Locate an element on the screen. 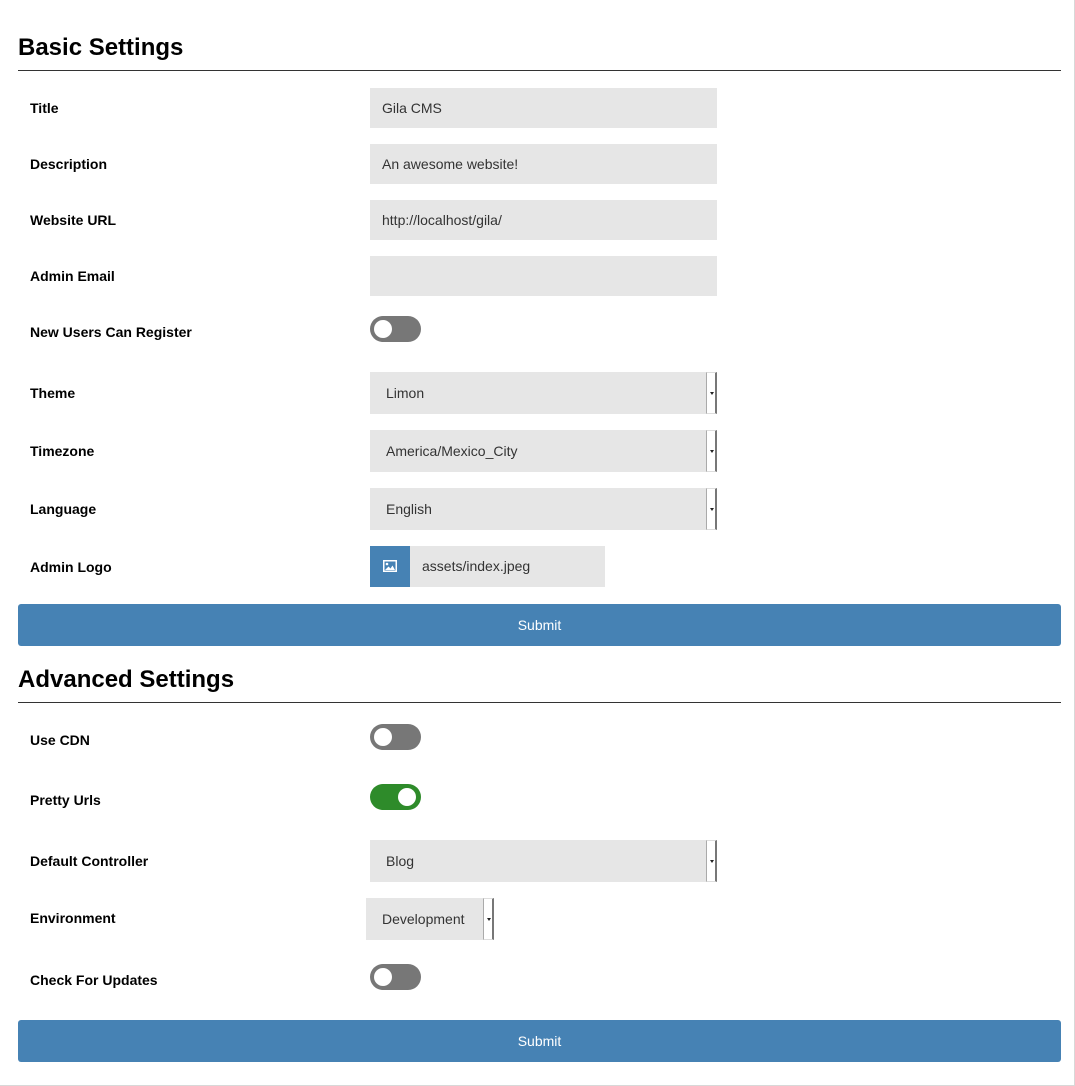  timezone-select-arrow is located at coordinates (711, 451).